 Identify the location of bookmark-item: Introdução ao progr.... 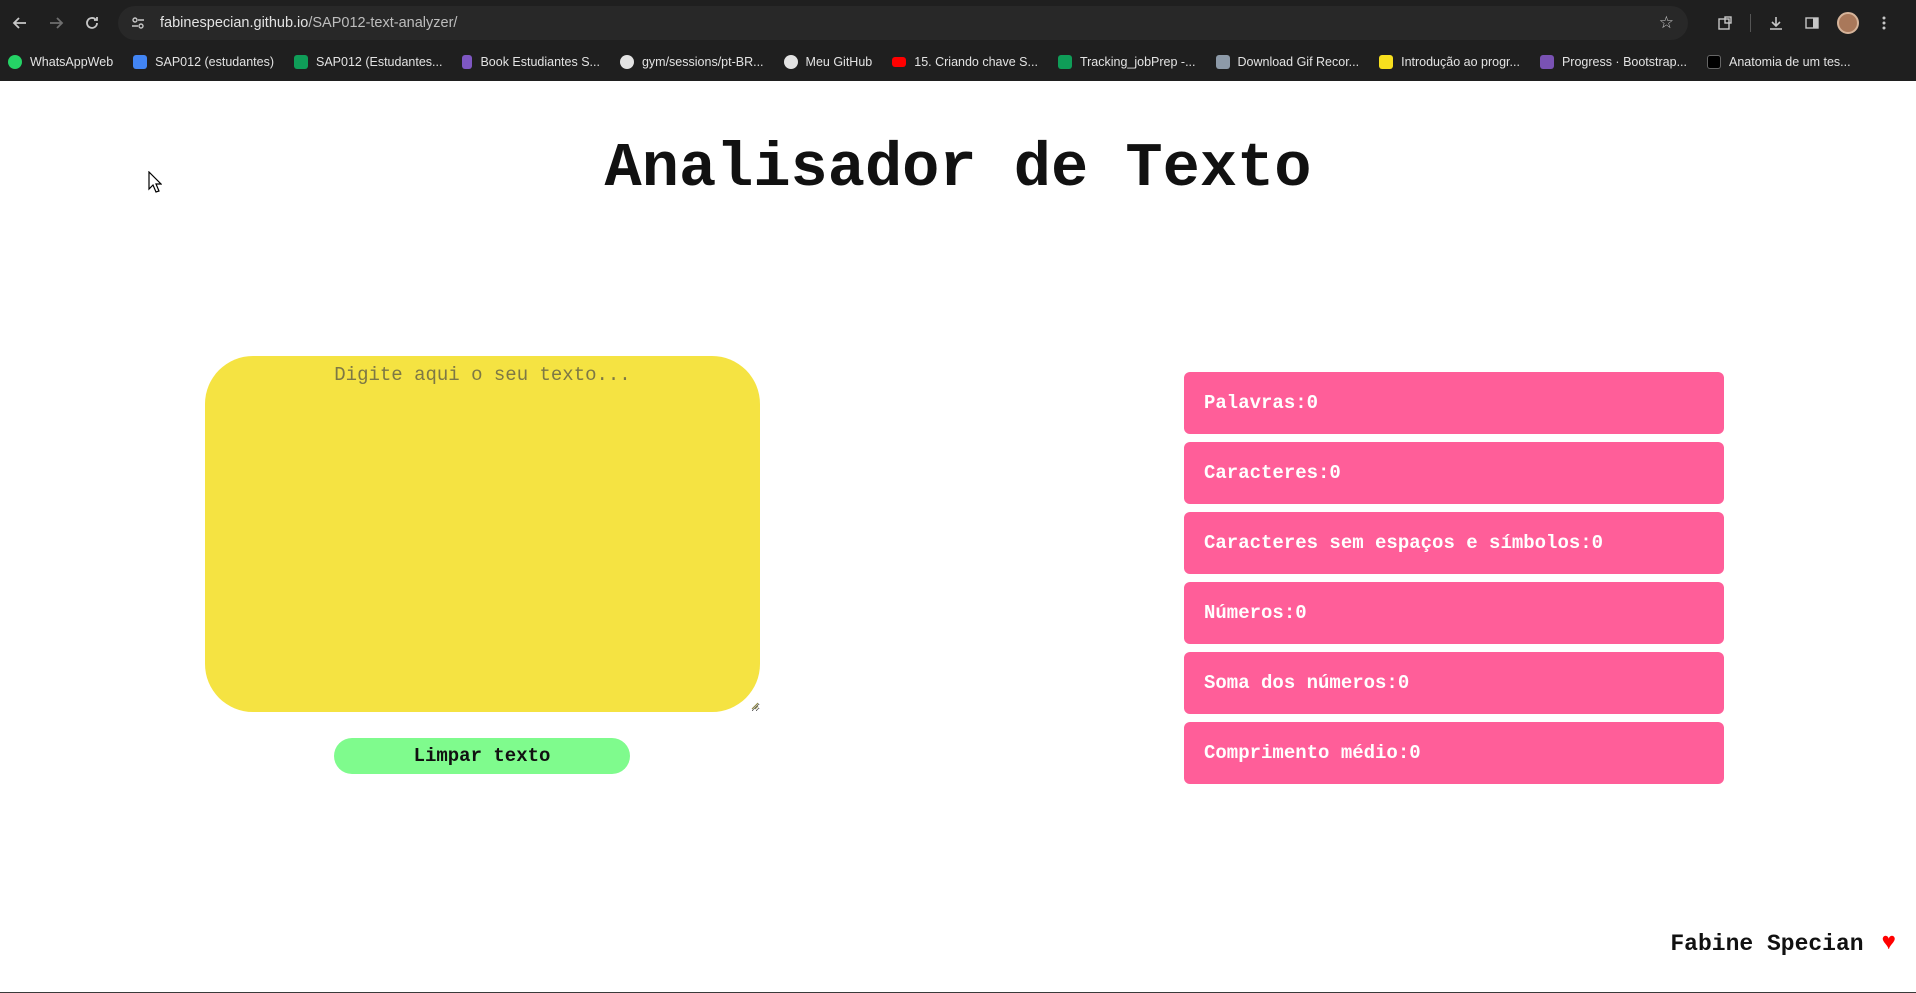
(1449, 62).